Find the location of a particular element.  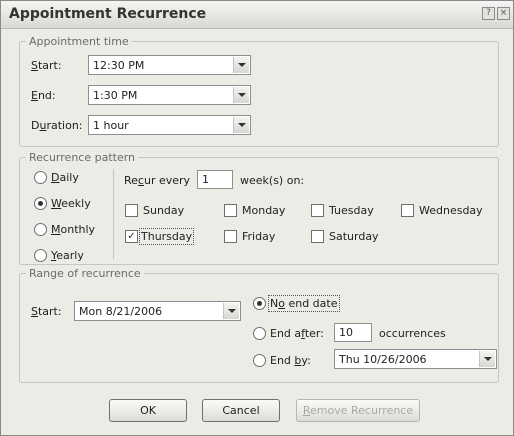

thursday-checkbox: ✓ is located at coordinates (131, 236).